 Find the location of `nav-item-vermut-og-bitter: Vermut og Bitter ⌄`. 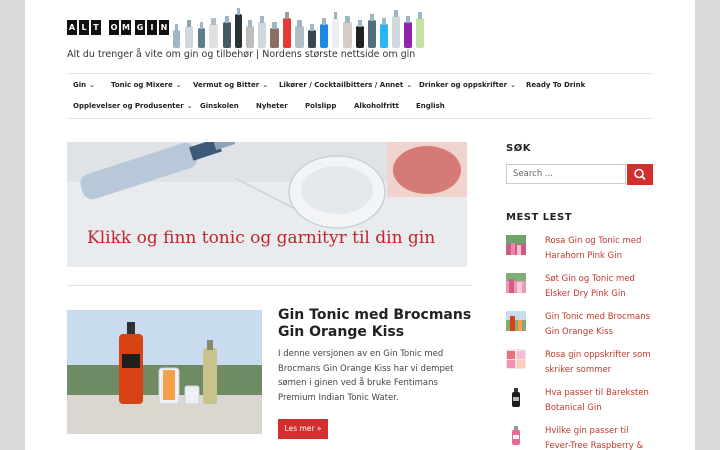

nav-item-vermut-og-bitter: Vermut og Bitter ⌄ is located at coordinates (230, 85).